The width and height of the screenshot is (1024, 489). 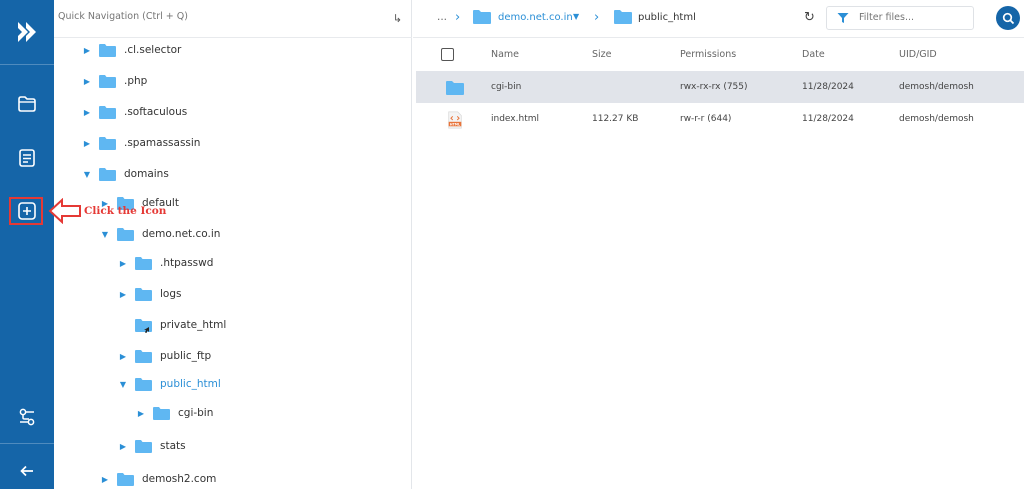 I want to click on cell-permissions: rwx-rx-rx (755), so click(x=714, y=87).